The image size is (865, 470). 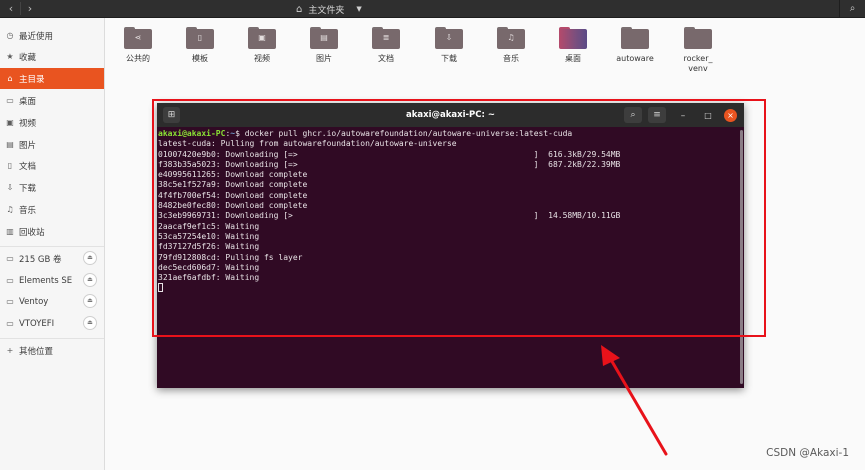 What do you see at coordinates (52, 100) in the screenshot?
I see `sidebar-item-desktop: ▭ 桌面` at bounding box center [52, 100].